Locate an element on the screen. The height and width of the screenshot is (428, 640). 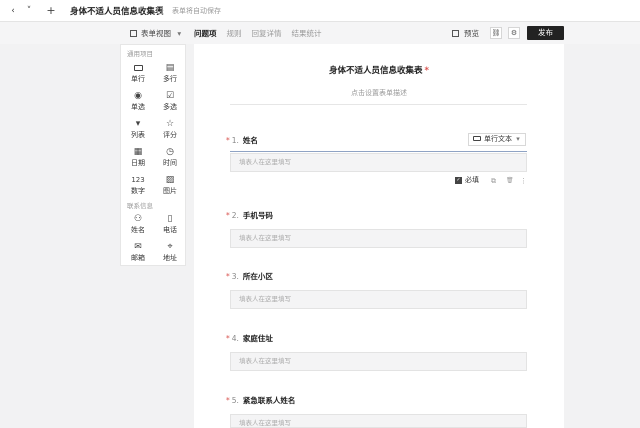
form-title: 身体不适人员信息收集表 * is located at coordinates (379, 70).